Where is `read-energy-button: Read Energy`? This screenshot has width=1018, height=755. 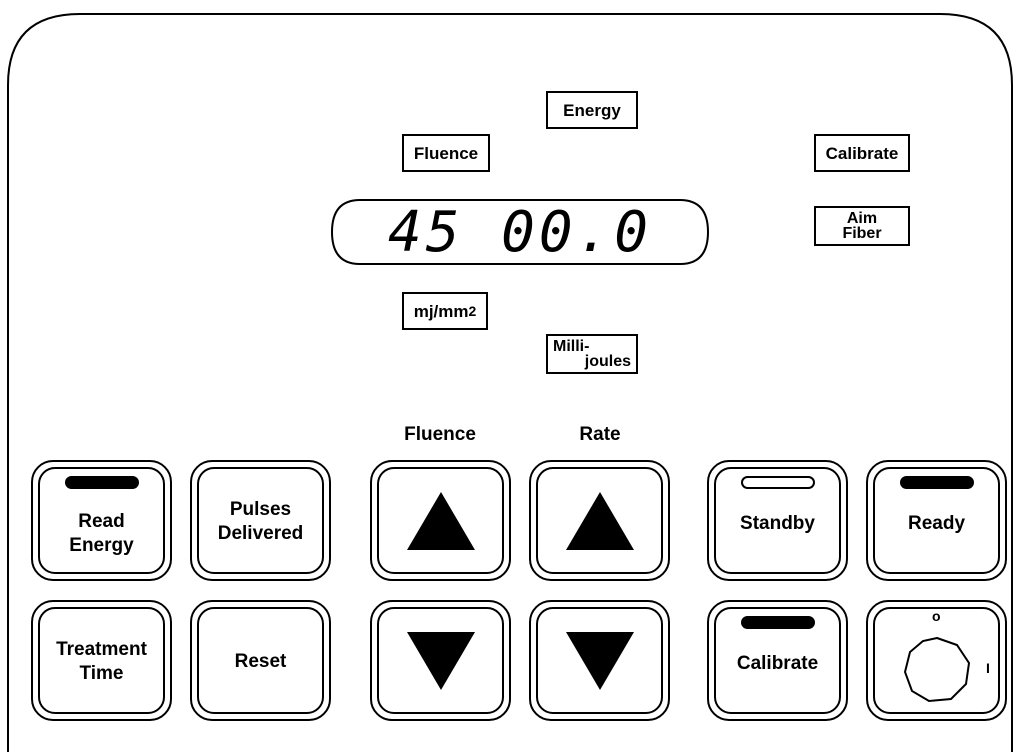
read-energy-button: Read Energy is located at coordinates (101, 520).